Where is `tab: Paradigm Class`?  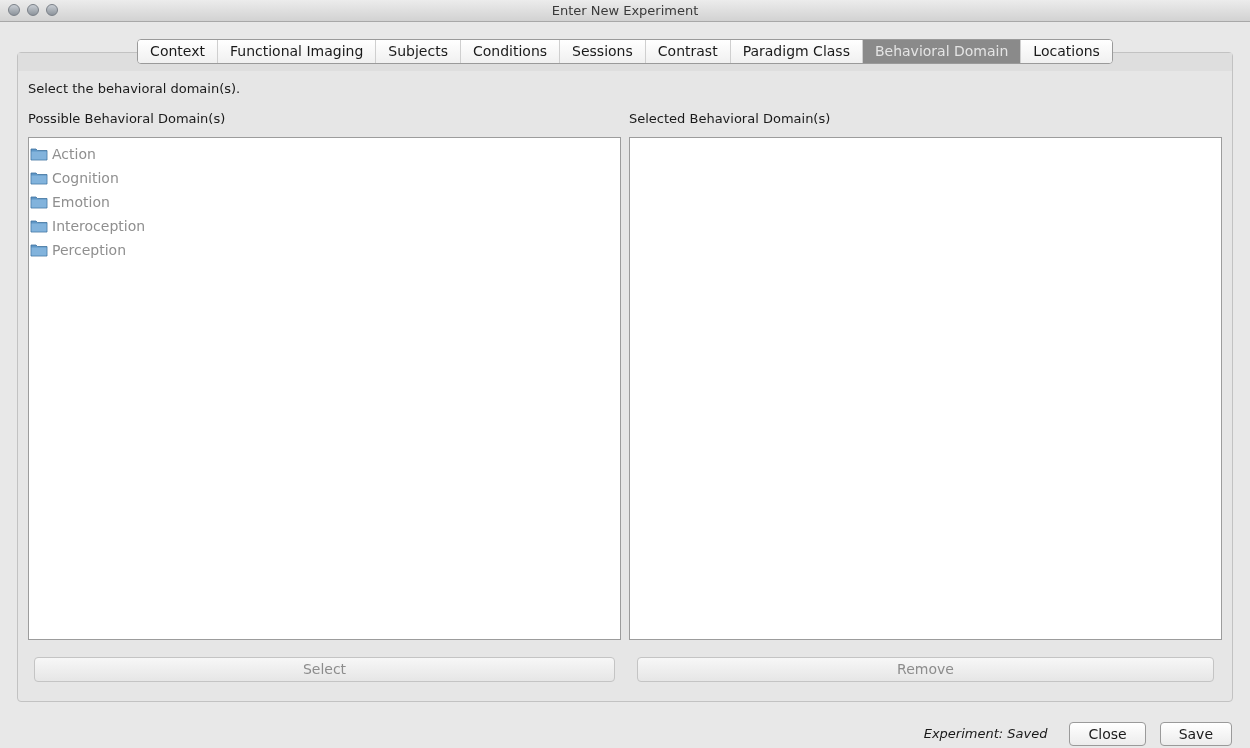 tab: Paradigm Class is located at coordinates (795, 51).